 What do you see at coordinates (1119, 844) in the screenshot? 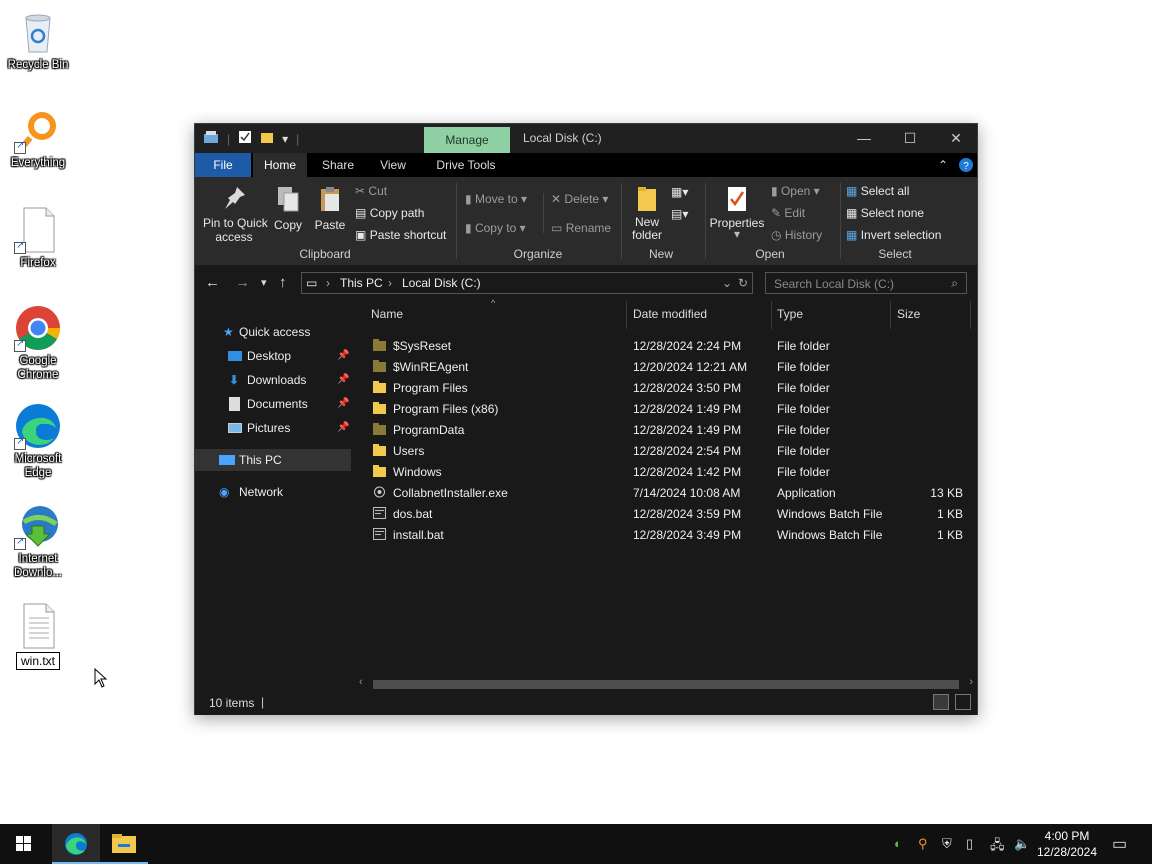
I see `notifications-icon: ▭` at bounding box center [1119, 844].